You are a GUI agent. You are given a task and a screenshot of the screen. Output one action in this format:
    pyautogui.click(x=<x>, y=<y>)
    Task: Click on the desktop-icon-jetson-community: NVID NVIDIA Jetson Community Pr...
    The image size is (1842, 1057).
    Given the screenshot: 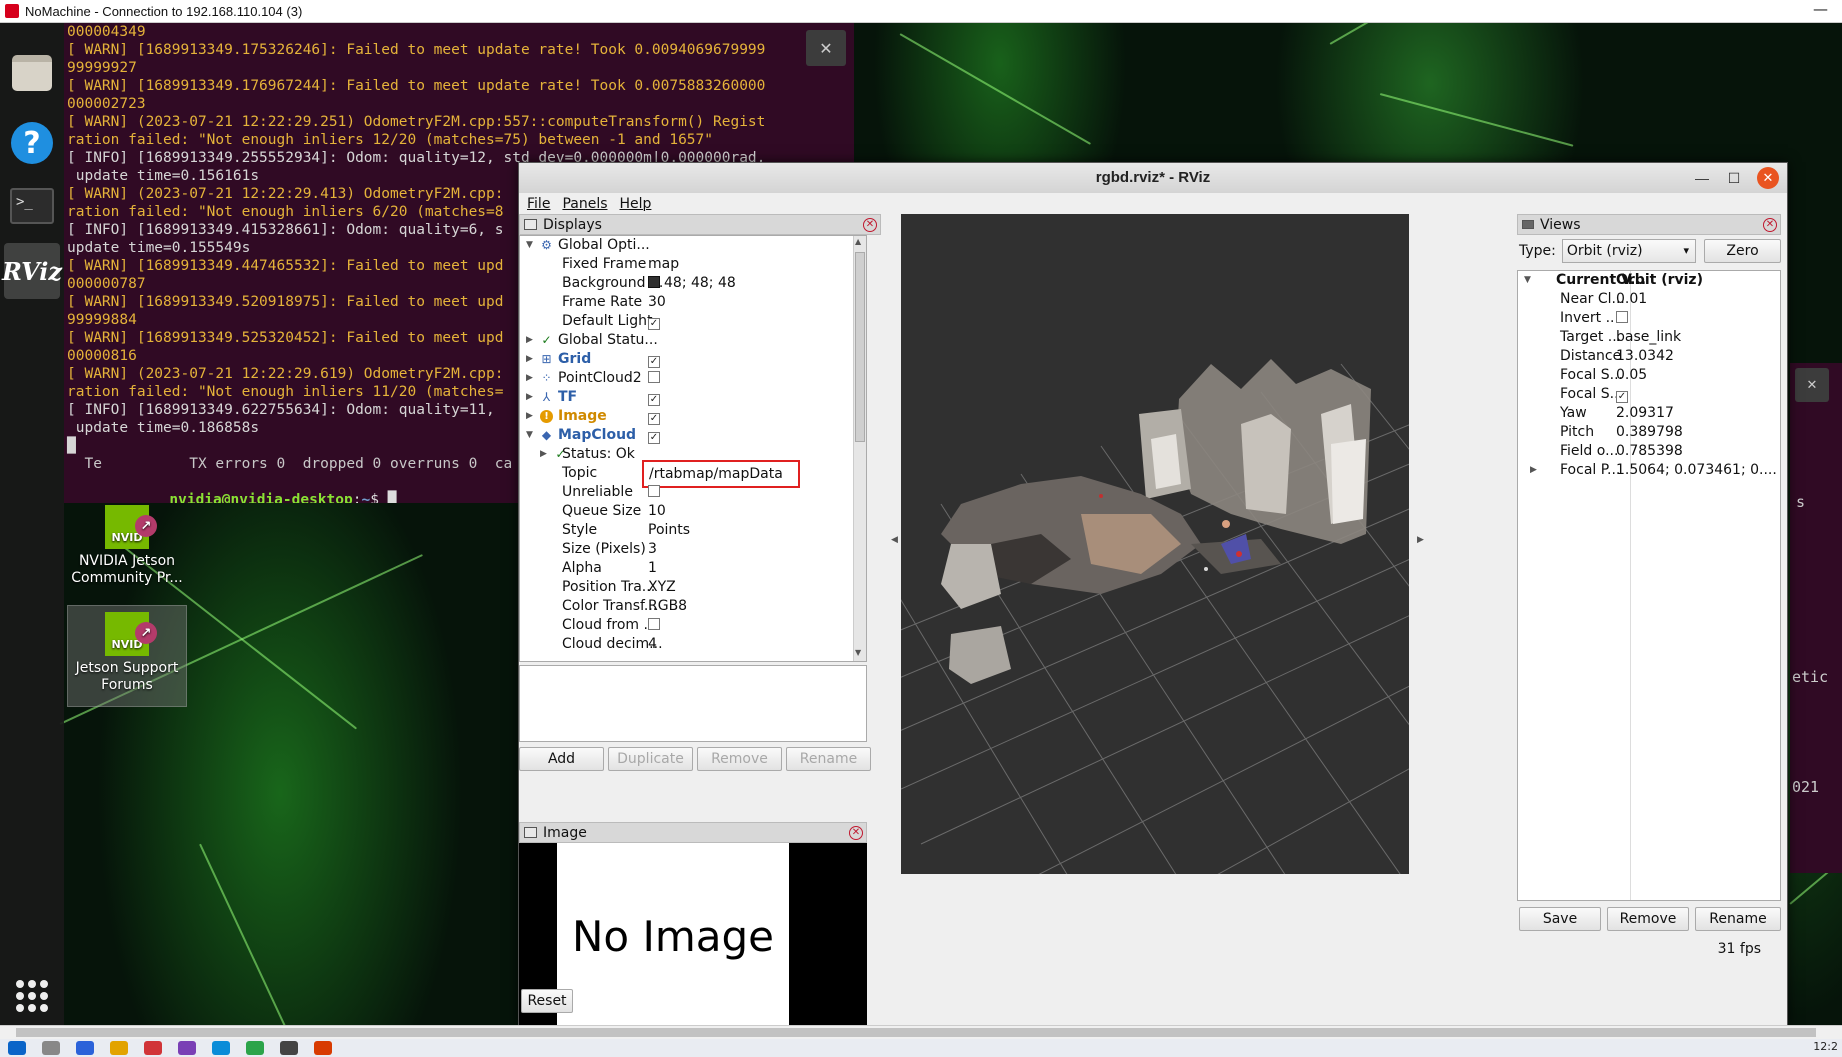 What is the action you would take?
    pyautogui.click(x=127, y=546)
    